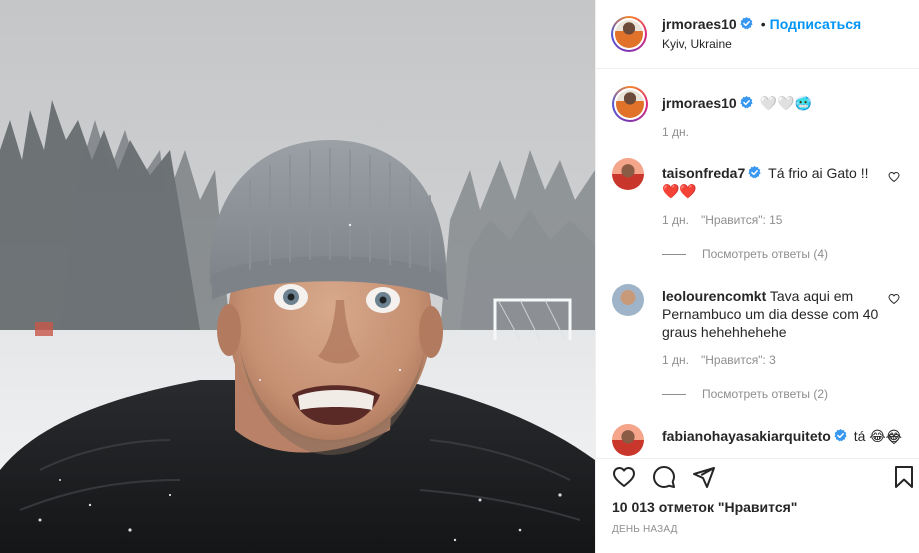 The width and height of the screenshot is (919, 553). Describe the element at coordinates (629, 34) in the screenshot. I see `author-avatar` at that location.